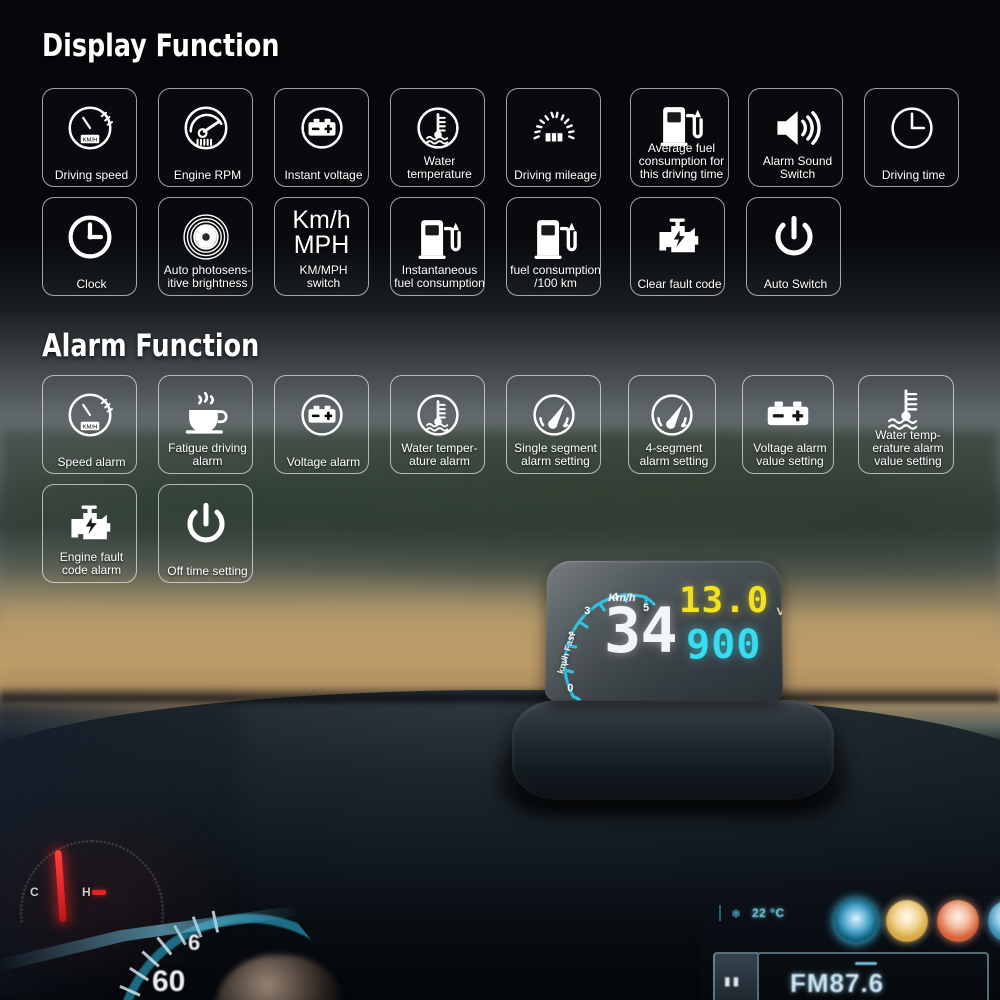  I want to click on coffee-cup-icon, so click(205, 413).